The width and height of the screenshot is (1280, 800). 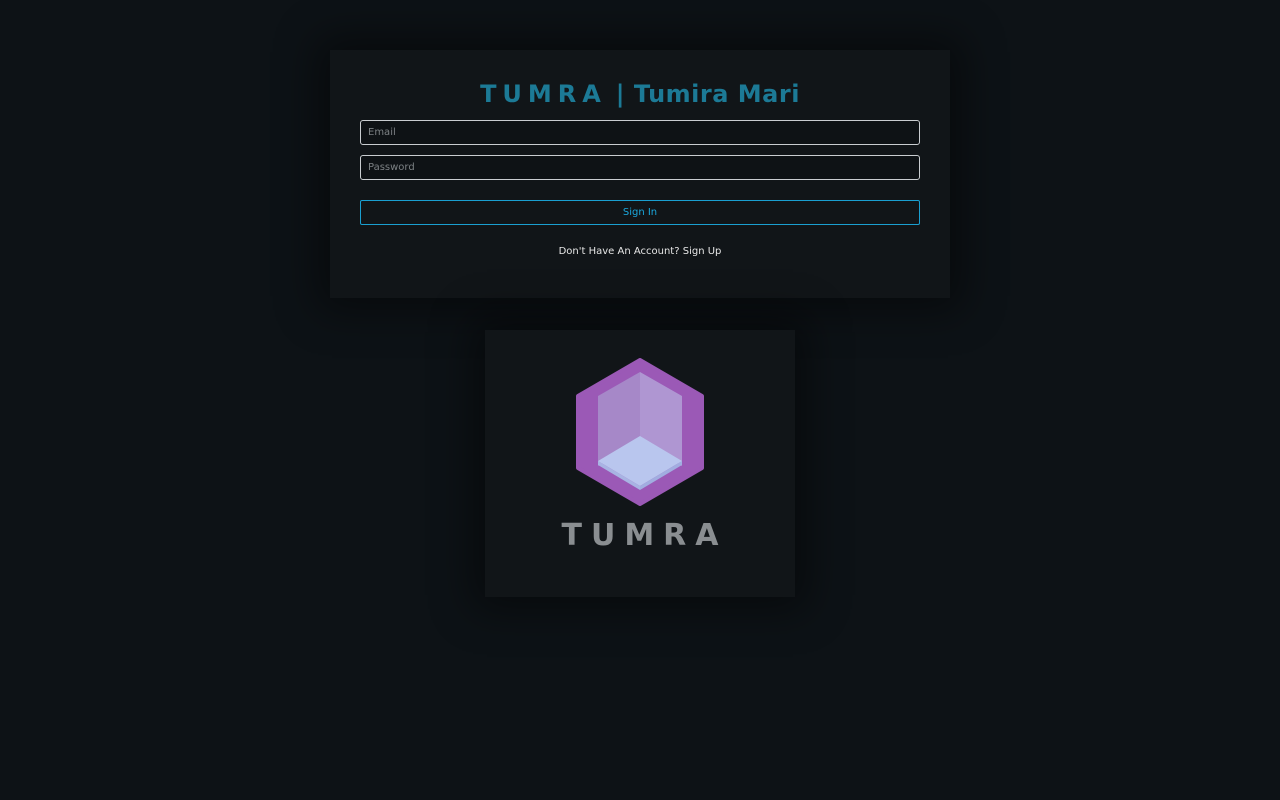 I want to click on logo-card: TUMRA, so click(x=640, y=463).